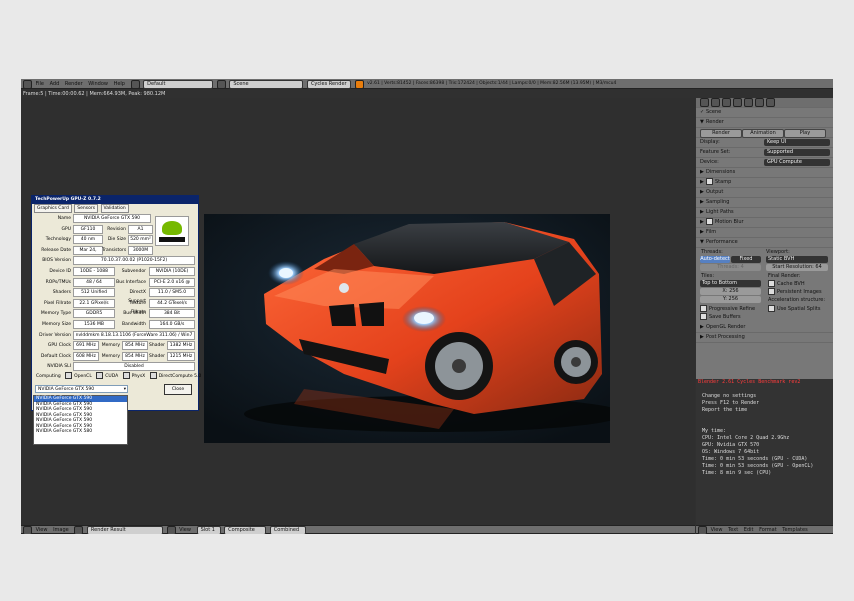 The height and width of the screenshot is (601, 854). I want to click on menu-render: Render, so click(74, 84).